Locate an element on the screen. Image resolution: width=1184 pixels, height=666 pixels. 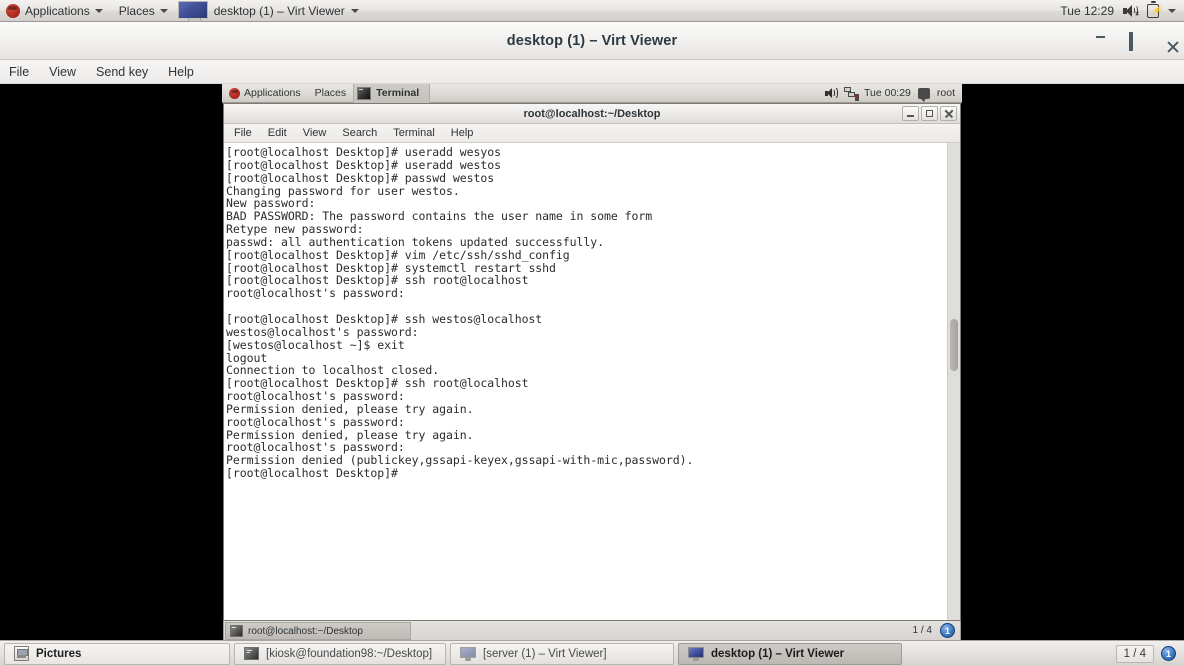
volume-muted-icon: × is located at coordinates (1131, 11).